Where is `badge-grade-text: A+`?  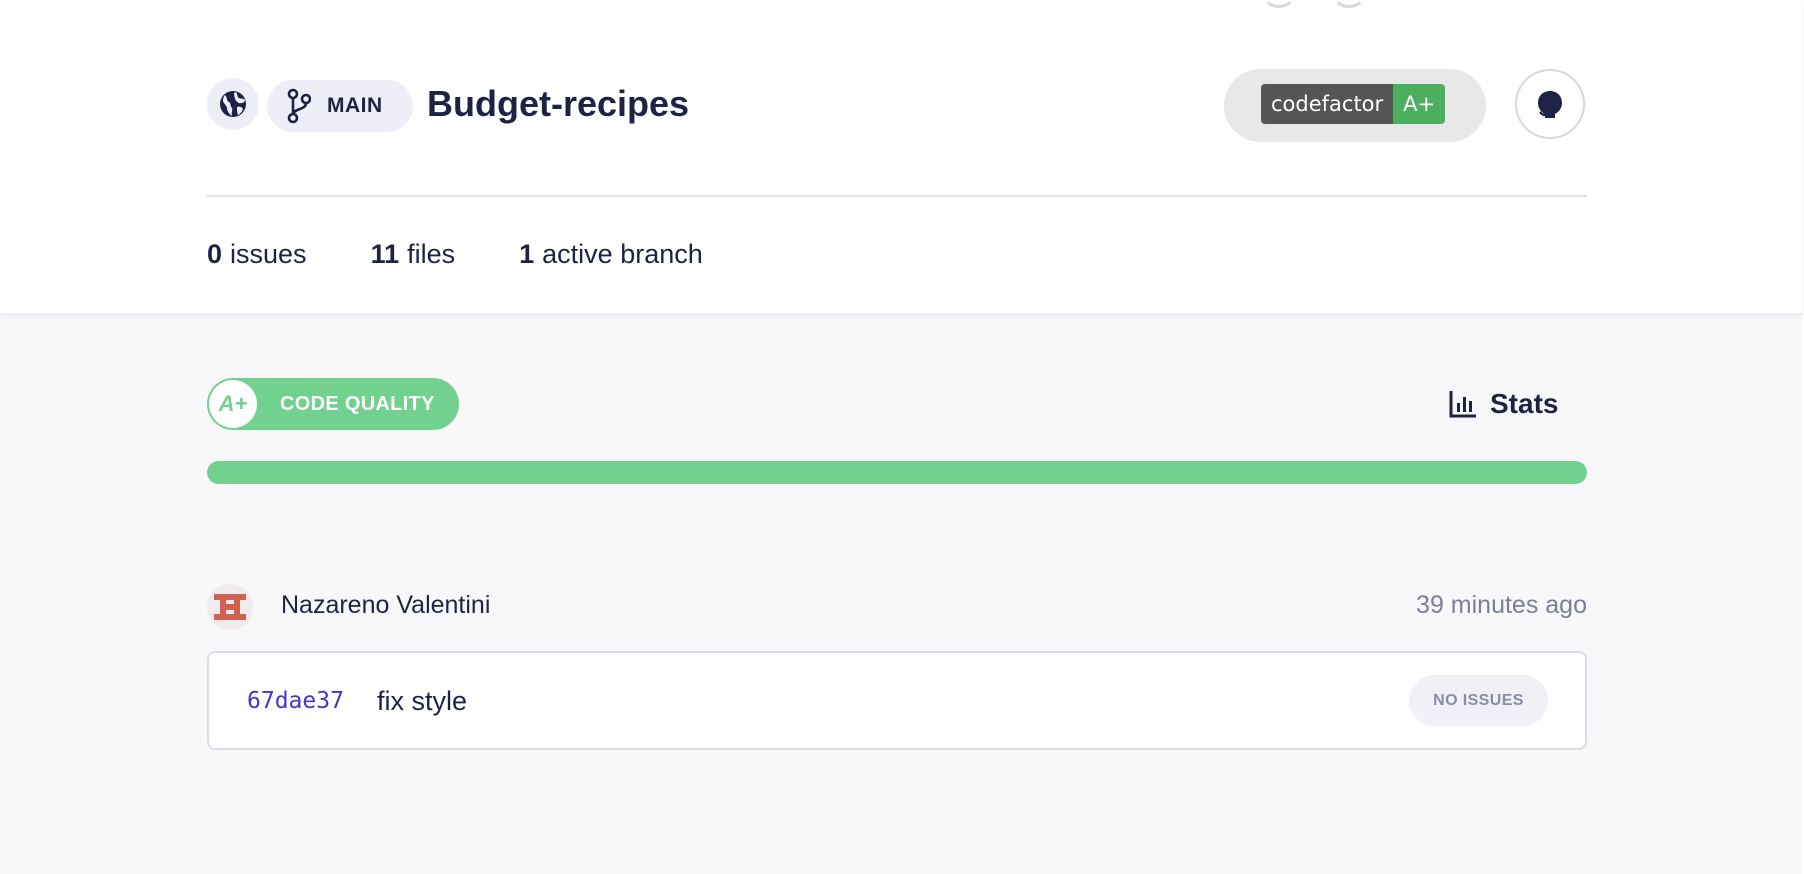
badge-grade-text: A+ is located at coordinates (1419, 104).